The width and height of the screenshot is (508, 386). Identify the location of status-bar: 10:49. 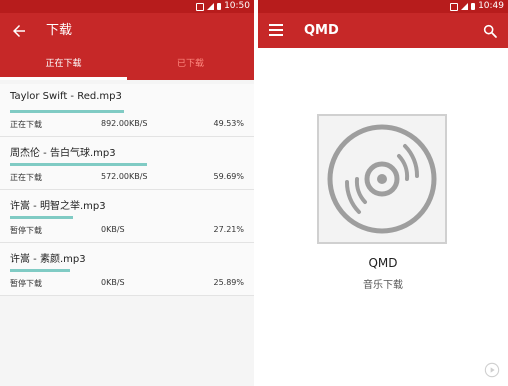
(383, 6).